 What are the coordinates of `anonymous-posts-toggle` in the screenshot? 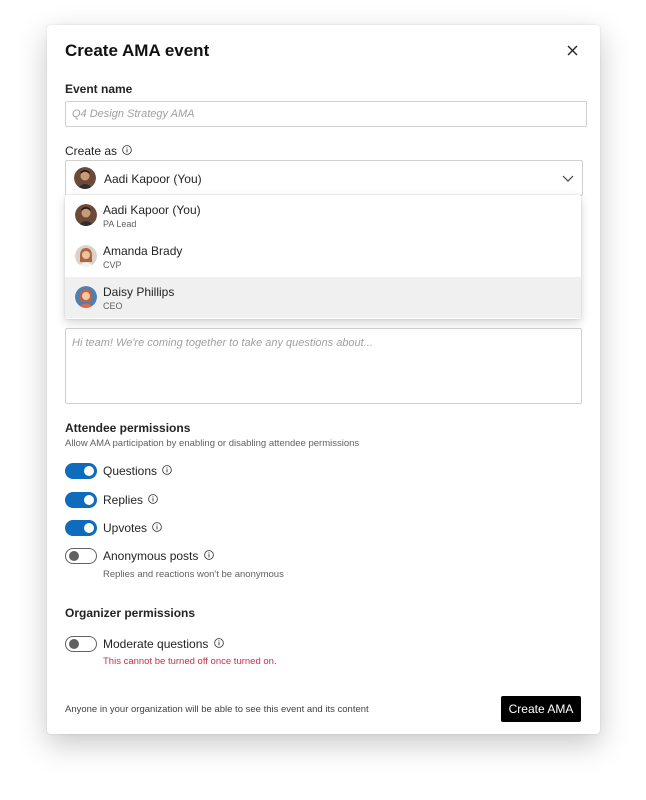 It's located at (81, 556).